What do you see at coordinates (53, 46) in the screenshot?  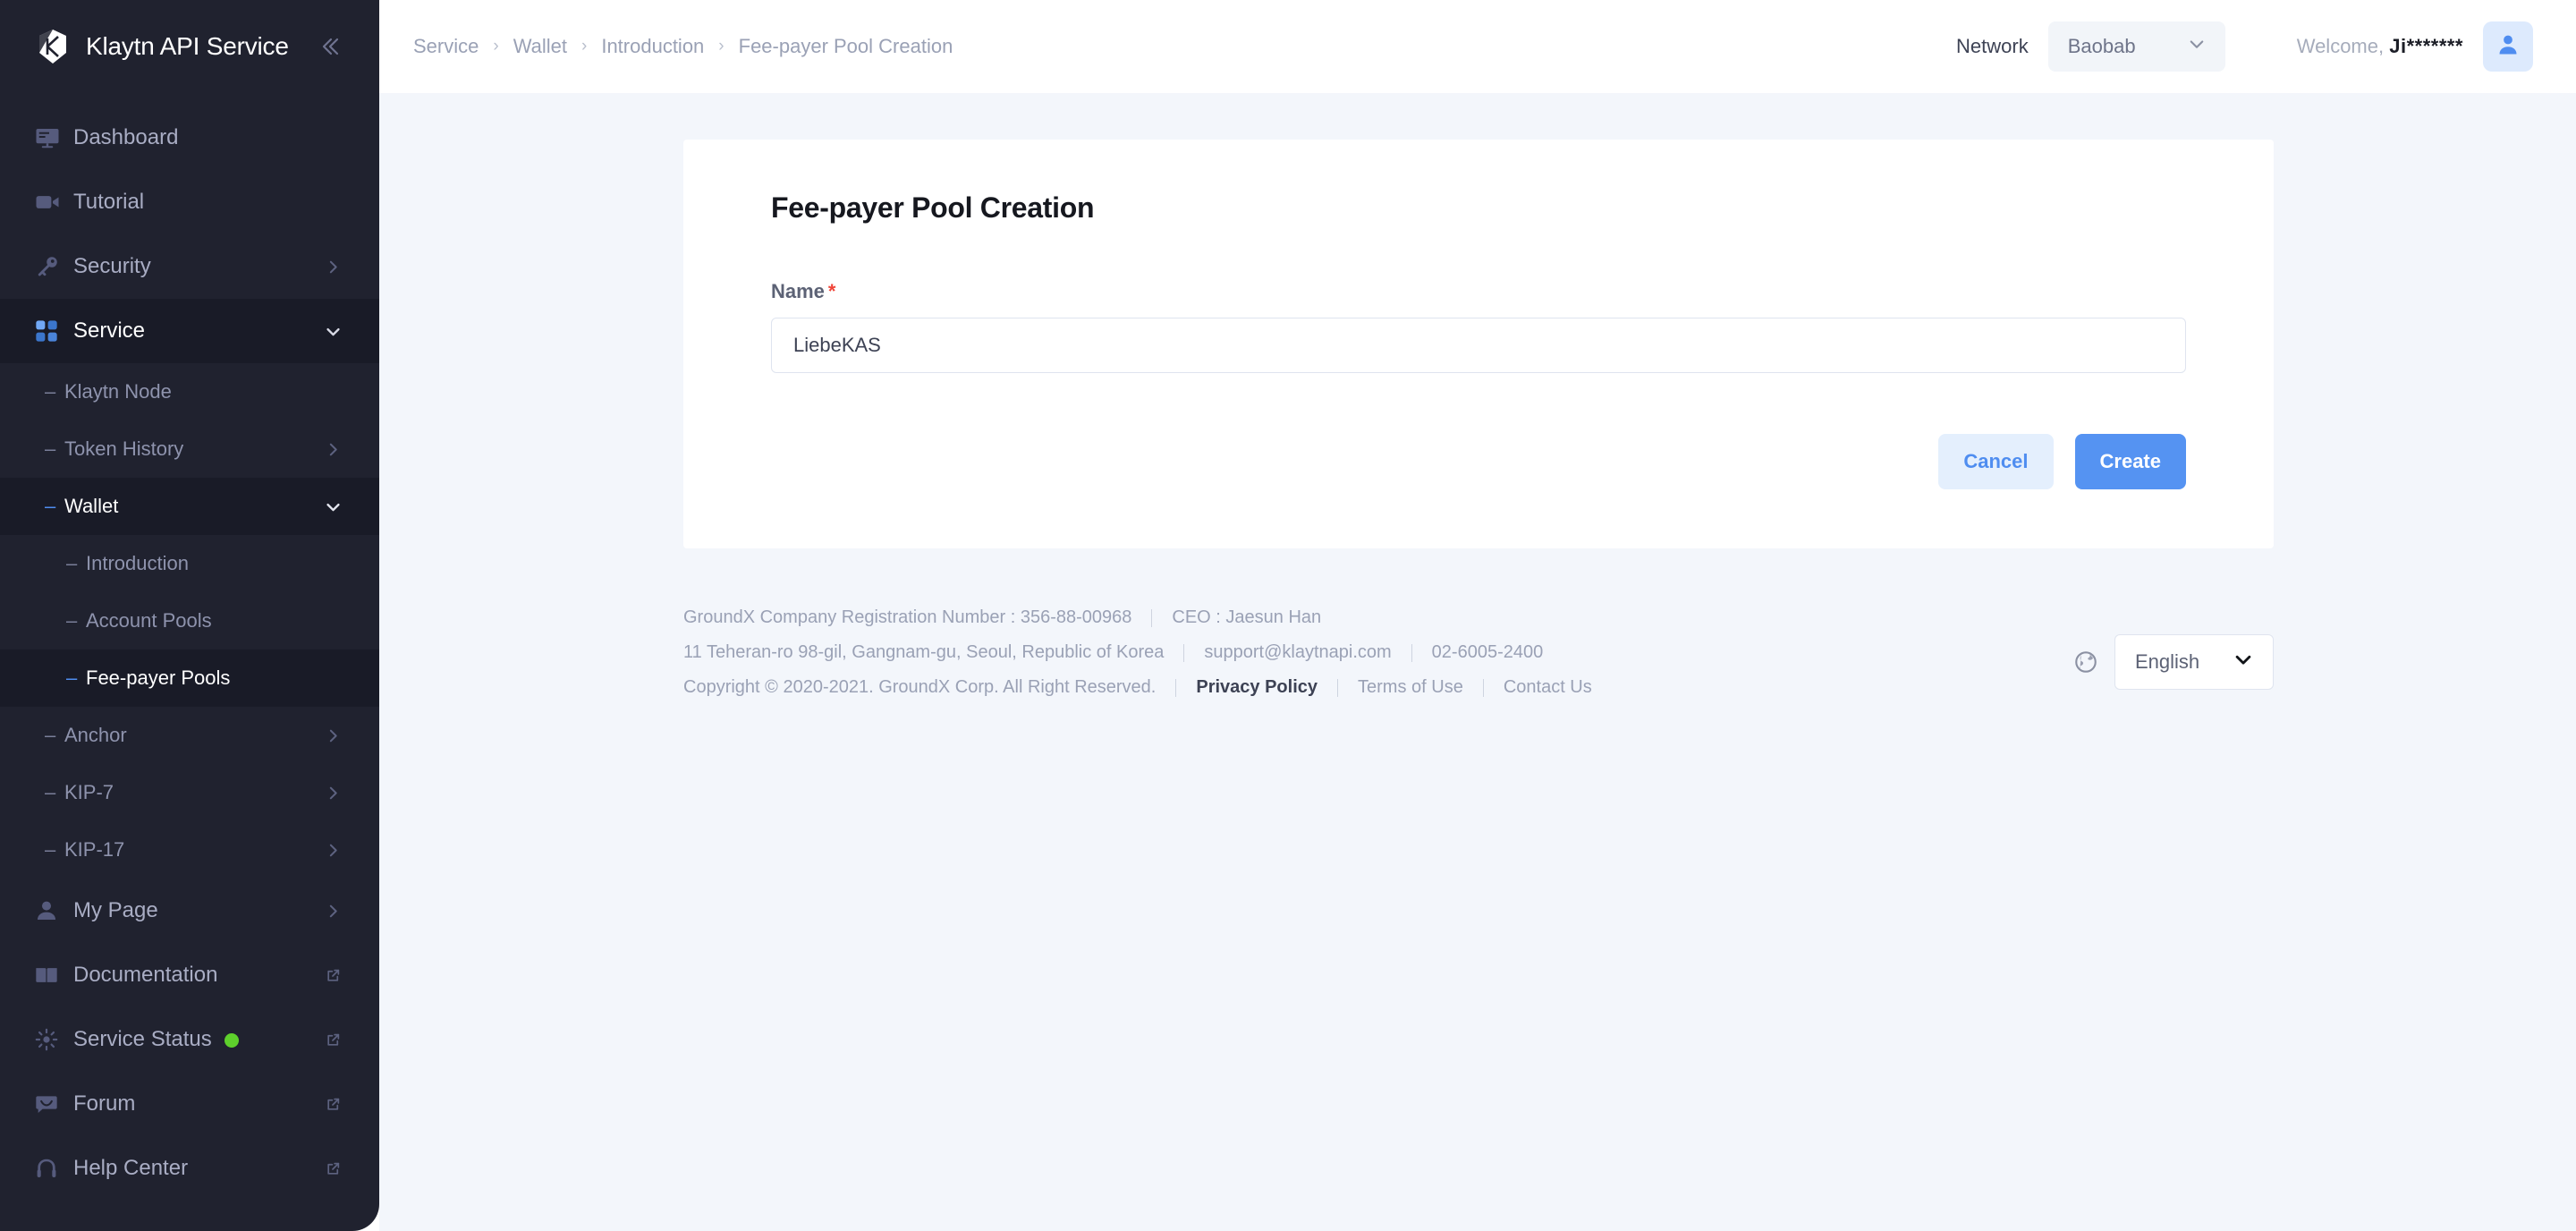 I see `klaytn-logo-icon` at bounding box center [53, 46].